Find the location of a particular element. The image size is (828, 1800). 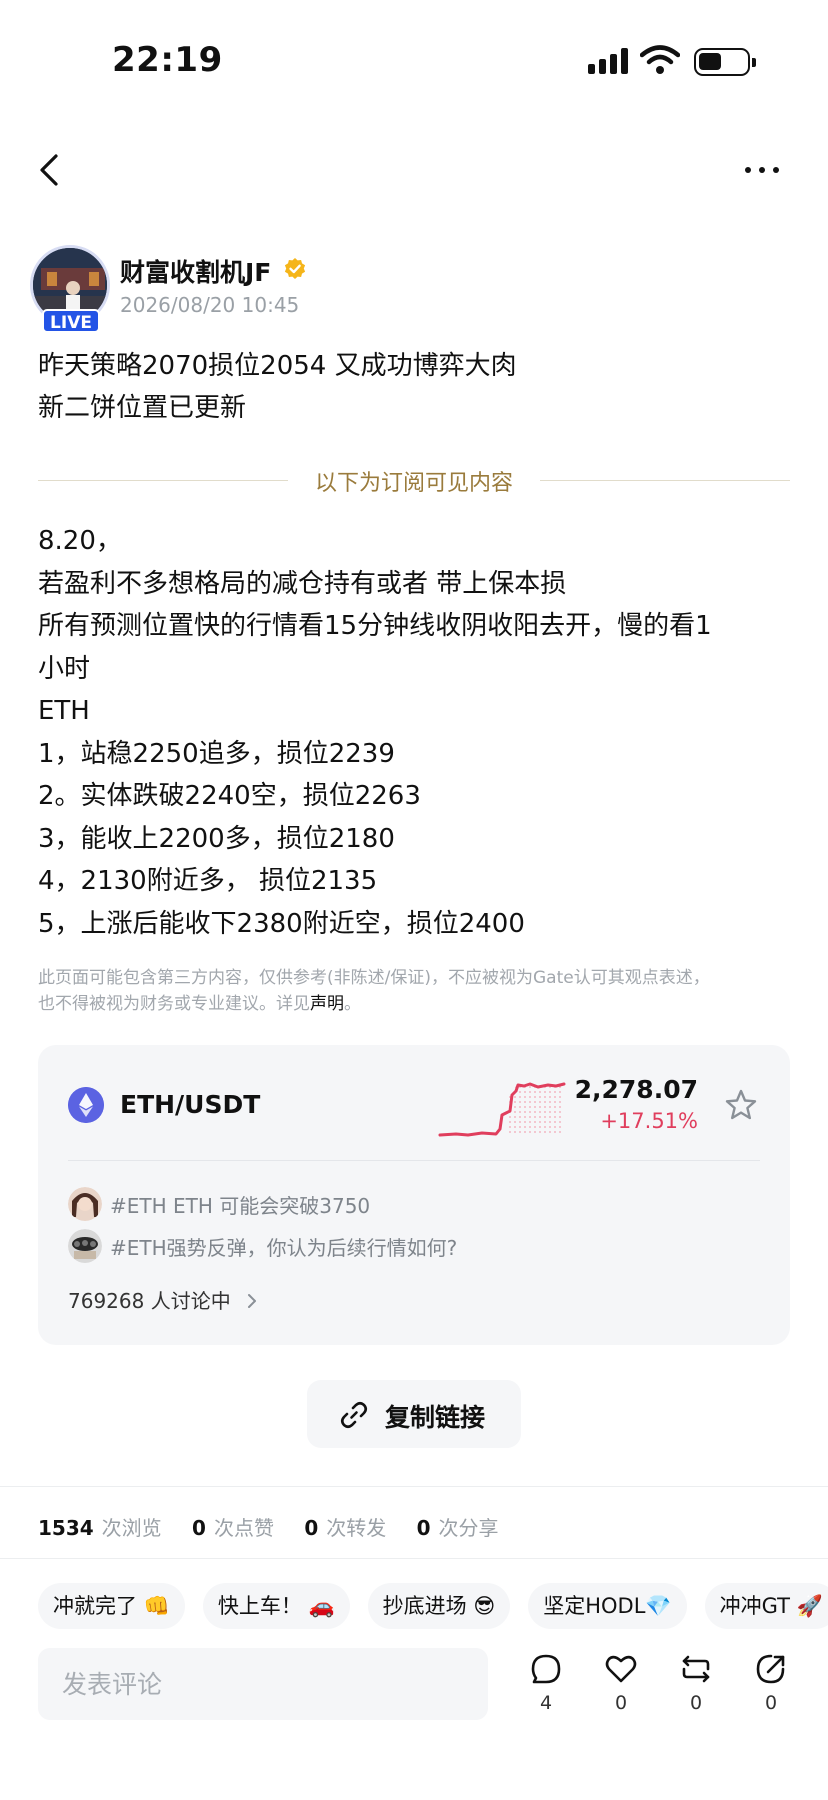

card-divider is located at coordinates (414, 1160).